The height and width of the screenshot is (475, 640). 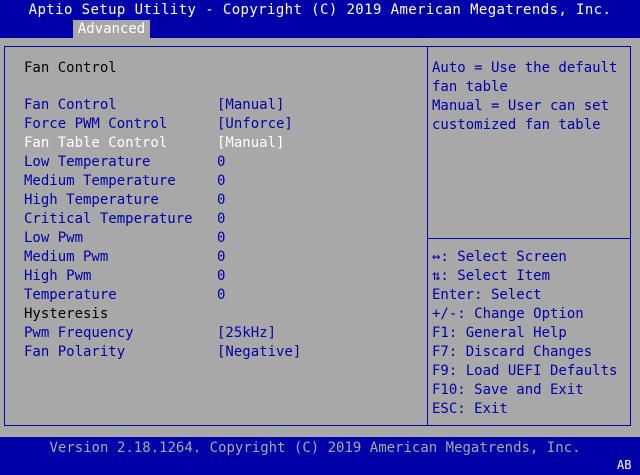 I want to click on setting-fan-table-control: Fan Table Control [Manual], so click(x=224, y=144).